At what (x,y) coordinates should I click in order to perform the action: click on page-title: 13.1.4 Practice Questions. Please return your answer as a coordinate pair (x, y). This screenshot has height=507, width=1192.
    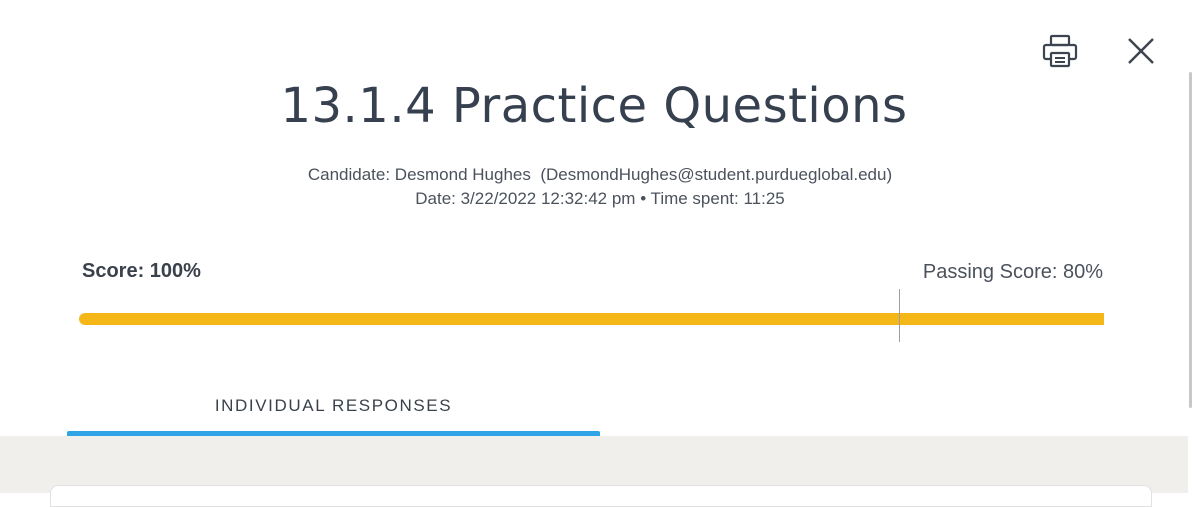
    Looking at the image, I should click on (594, 106).